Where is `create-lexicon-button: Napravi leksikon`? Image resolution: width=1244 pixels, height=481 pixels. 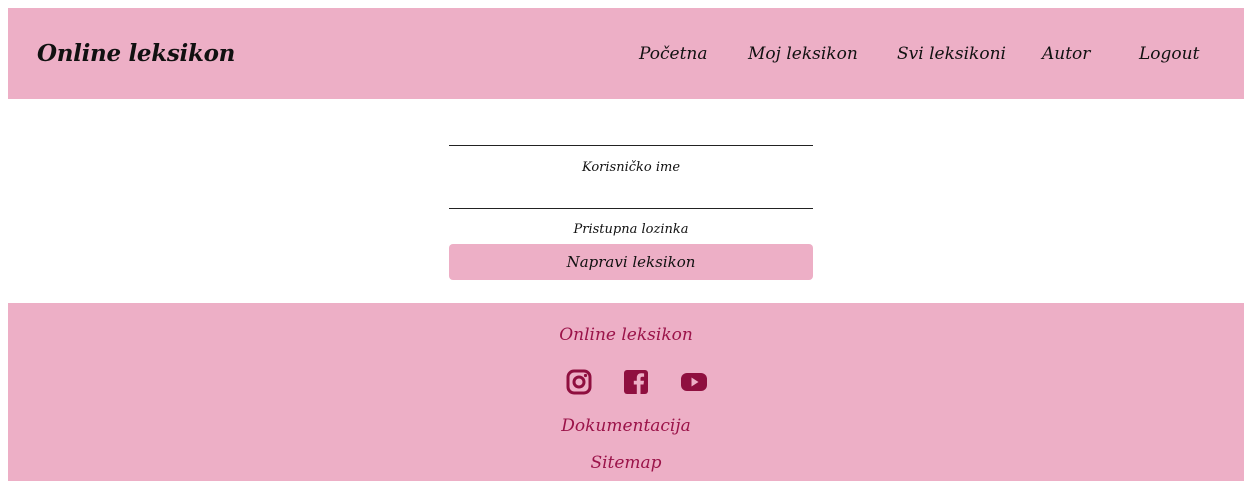
create-lexicon-button: Napravi leksikon is located at coordinates (631, 262).